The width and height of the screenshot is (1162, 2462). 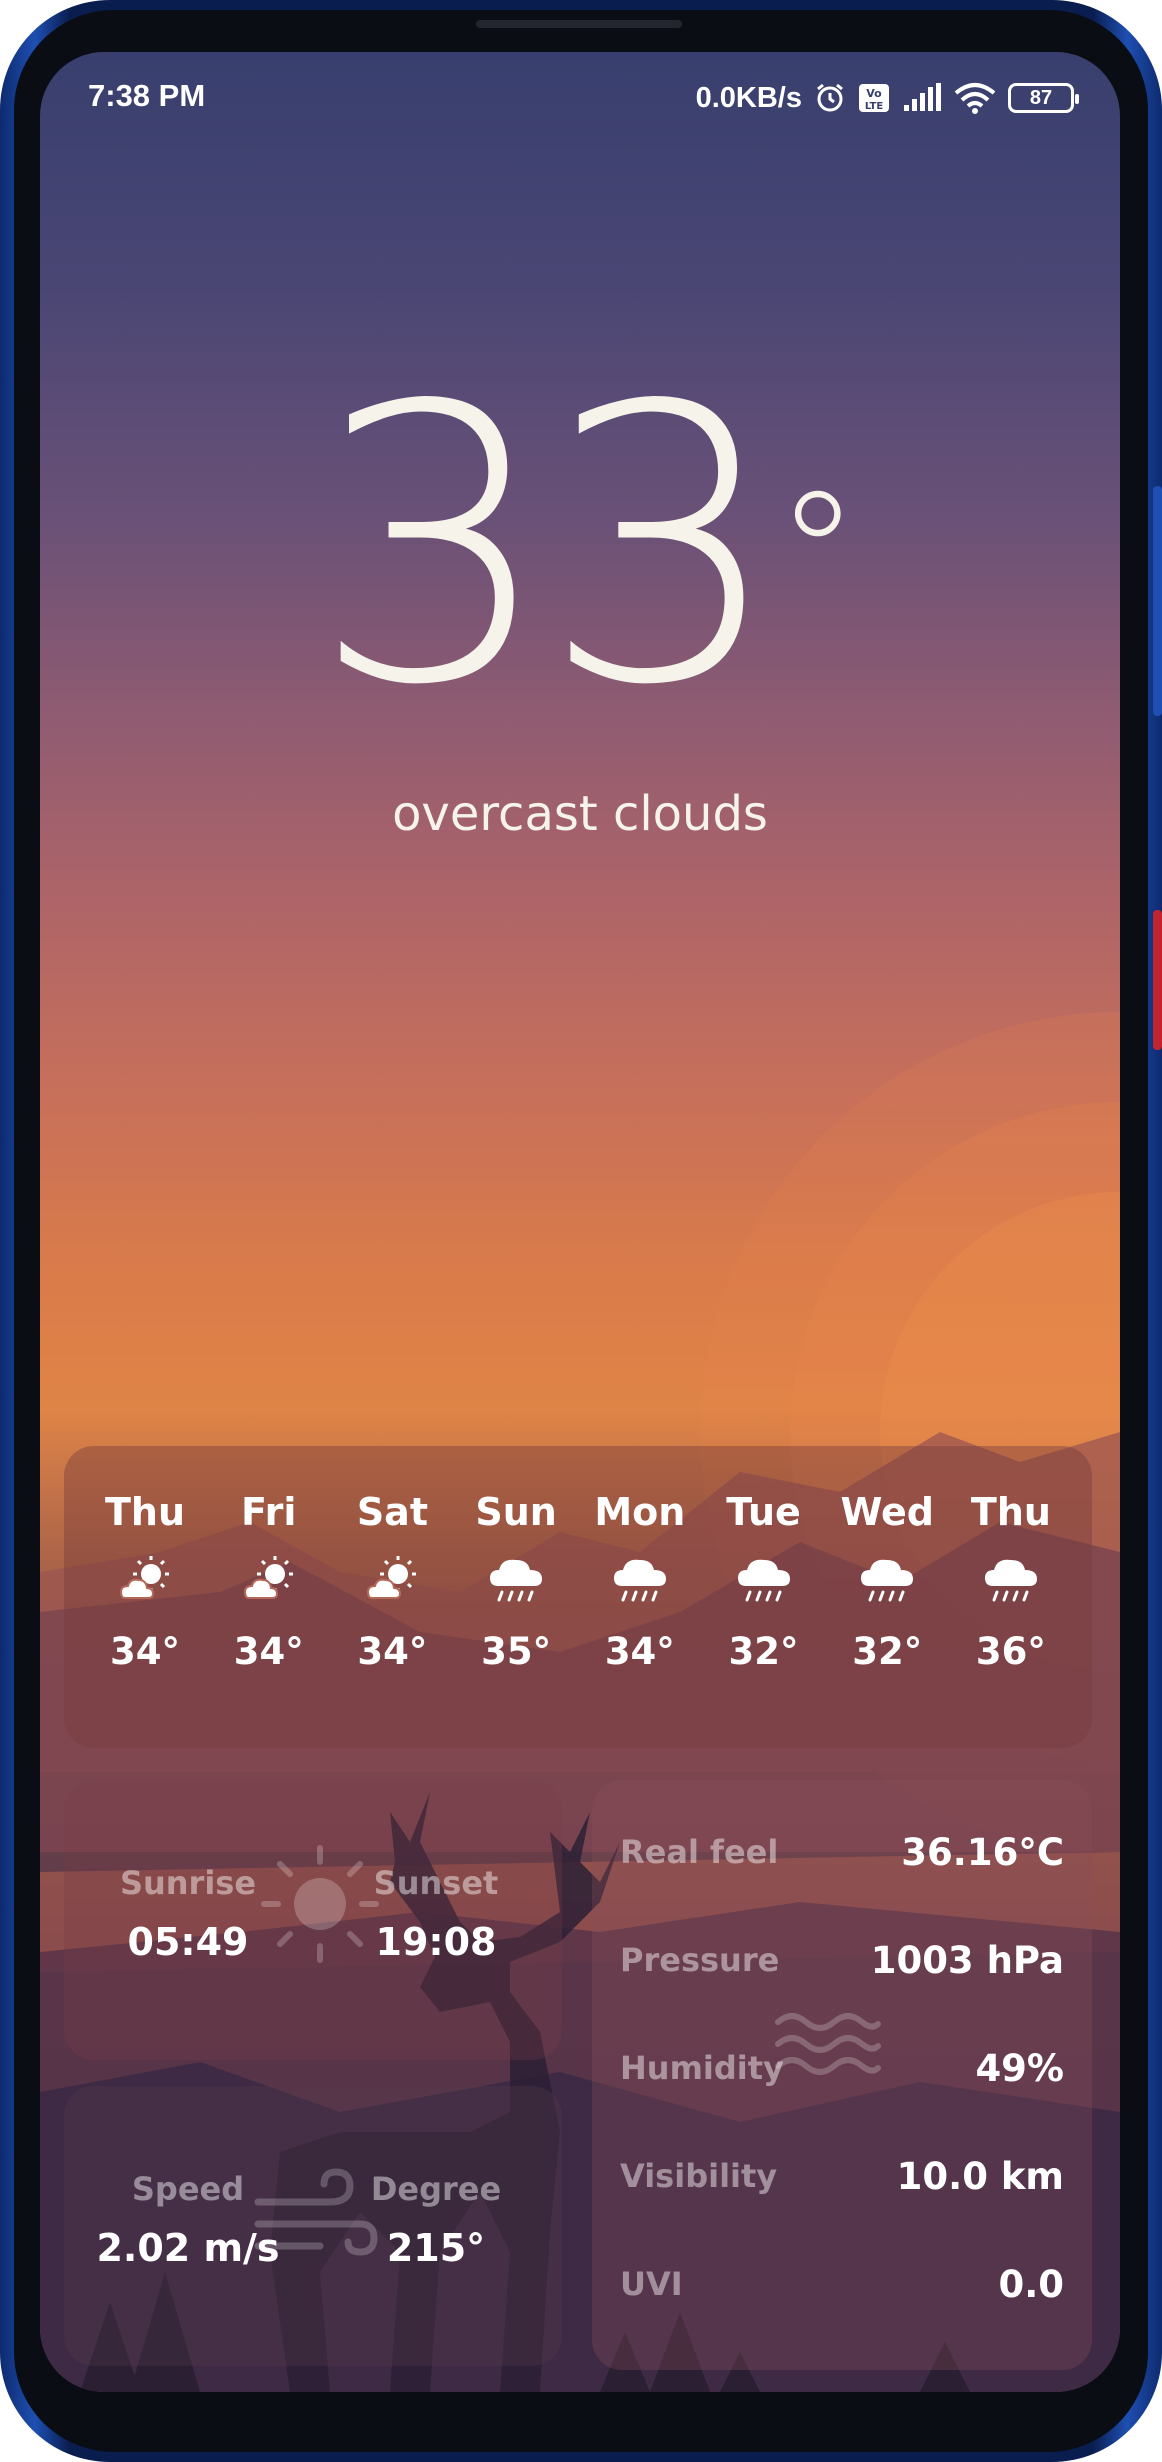 I want to click on day-temp: 35°, so click(x=516, y=1651).